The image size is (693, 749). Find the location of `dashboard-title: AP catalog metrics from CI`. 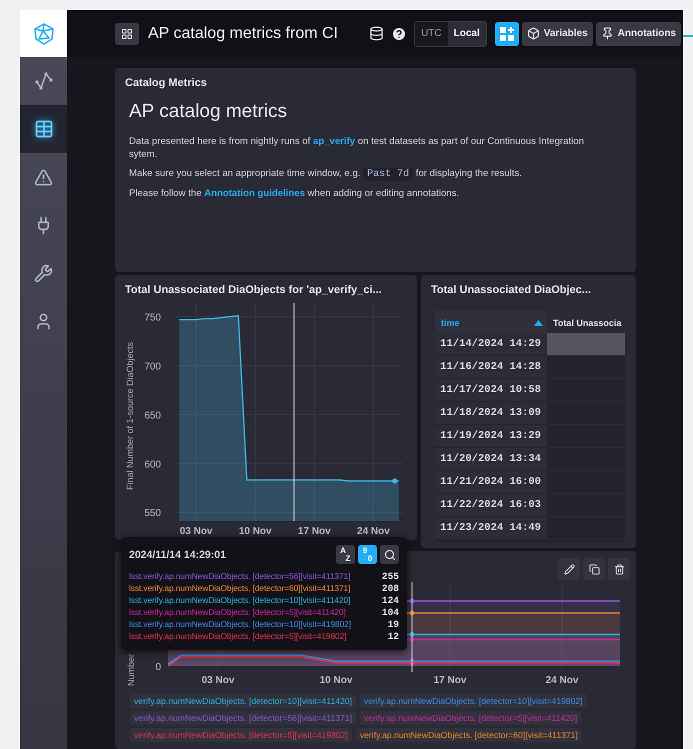

dashboard-title: AP catalog metrics from CI is located at coordinates (243, 33).